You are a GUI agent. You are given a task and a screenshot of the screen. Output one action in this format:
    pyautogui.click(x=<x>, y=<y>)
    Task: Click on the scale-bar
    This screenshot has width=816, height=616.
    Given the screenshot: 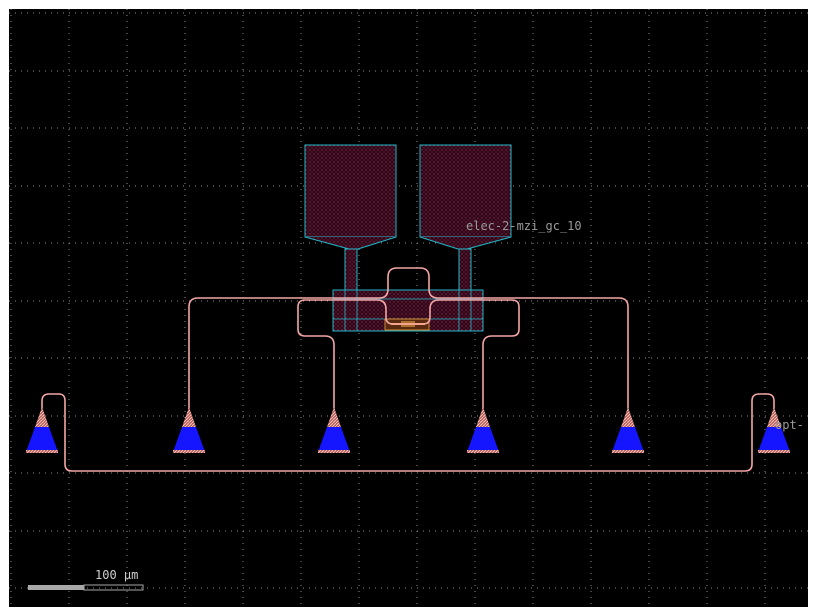 What is the action you would take?
    pyautogui.click(x=86, y=587)
    